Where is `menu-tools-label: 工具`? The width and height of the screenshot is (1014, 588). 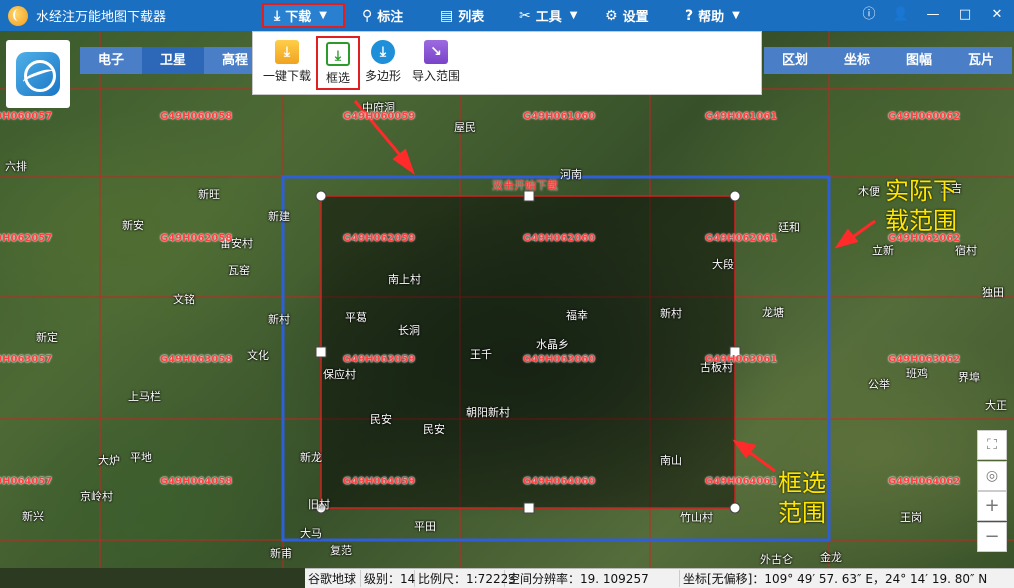
menu-tools-label: 工具 is located at coordinates (548, 17).